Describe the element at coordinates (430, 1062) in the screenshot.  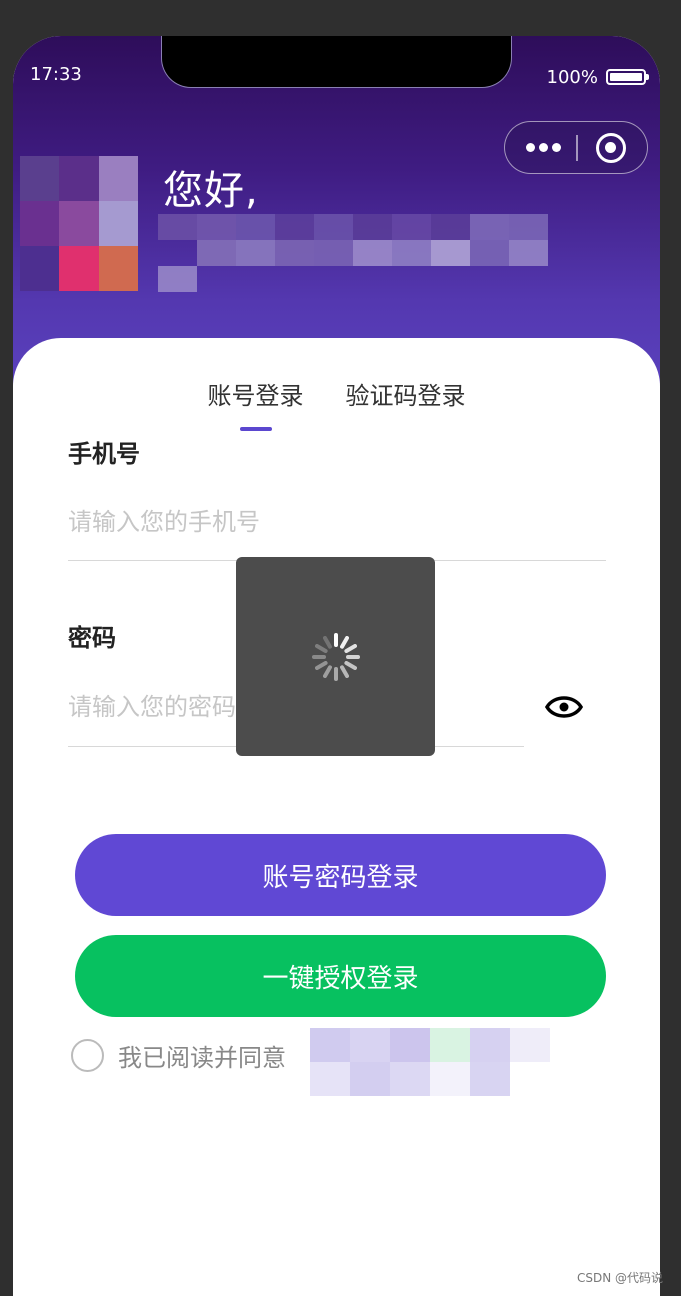
I see `blurred-terms-link` at that location.